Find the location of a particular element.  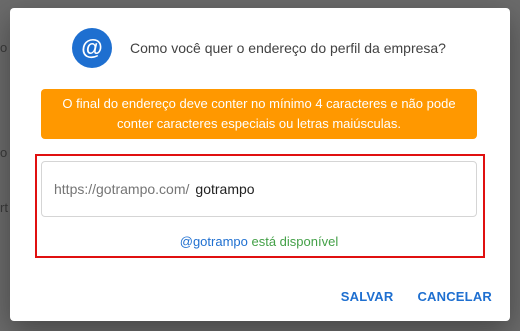

url-value: gotrampo is located at coordinates (224, 189).